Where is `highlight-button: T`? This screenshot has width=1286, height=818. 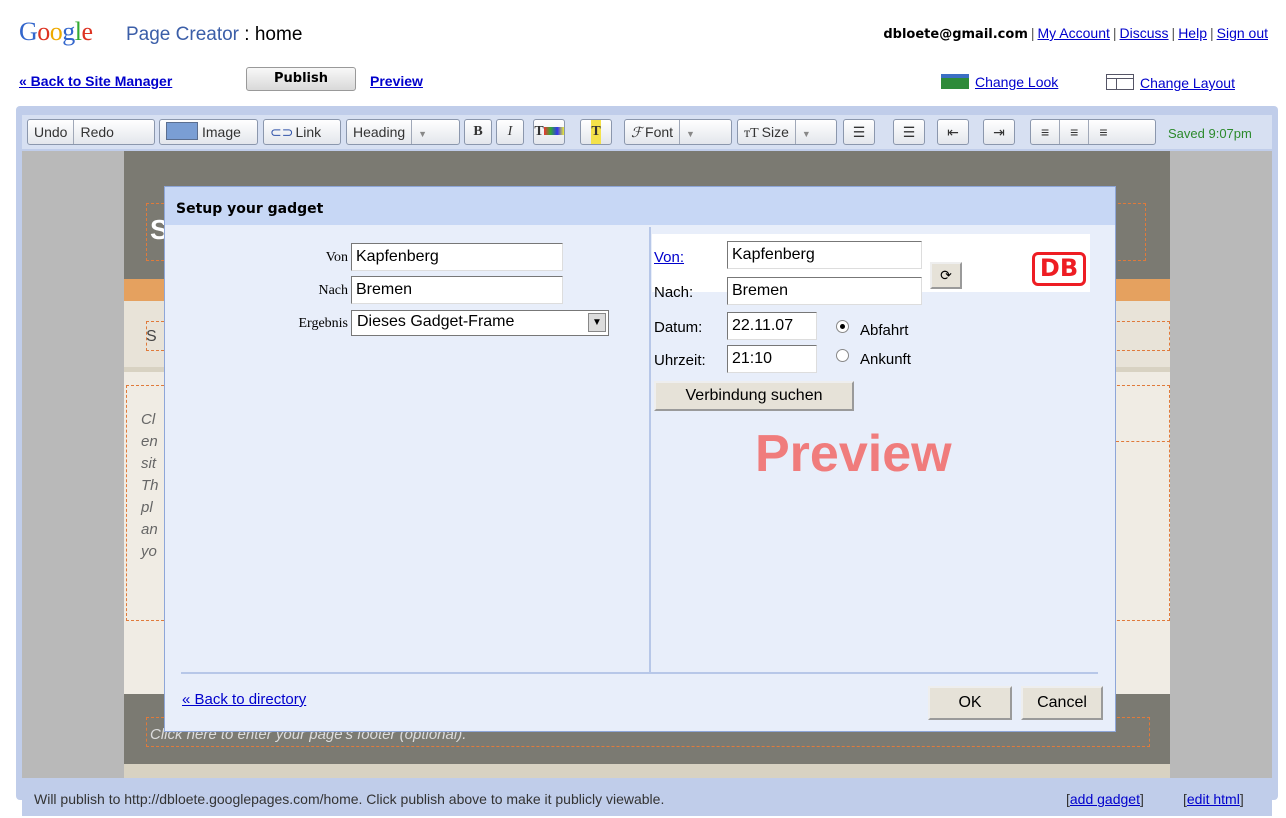
highlight-button: T is located at coordinates (596, 132).